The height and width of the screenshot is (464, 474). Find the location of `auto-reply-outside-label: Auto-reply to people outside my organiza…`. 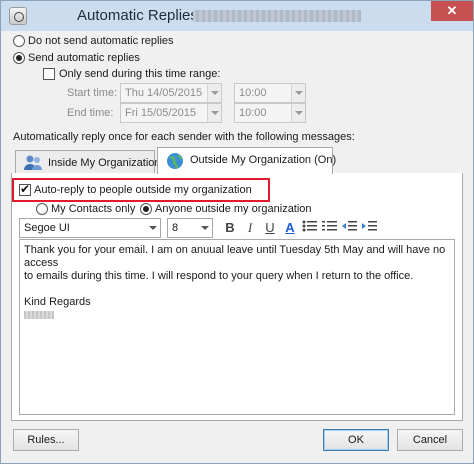

auto-reply-outside-label: Auto-reply to people outside my organiza… is located at coordinates (143, 190).